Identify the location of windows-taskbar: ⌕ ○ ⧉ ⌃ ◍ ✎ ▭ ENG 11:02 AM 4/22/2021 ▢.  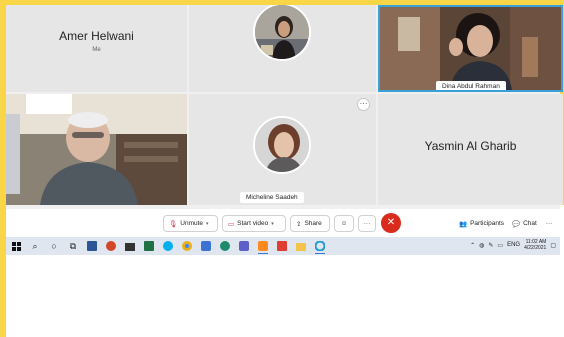
(283, 246).